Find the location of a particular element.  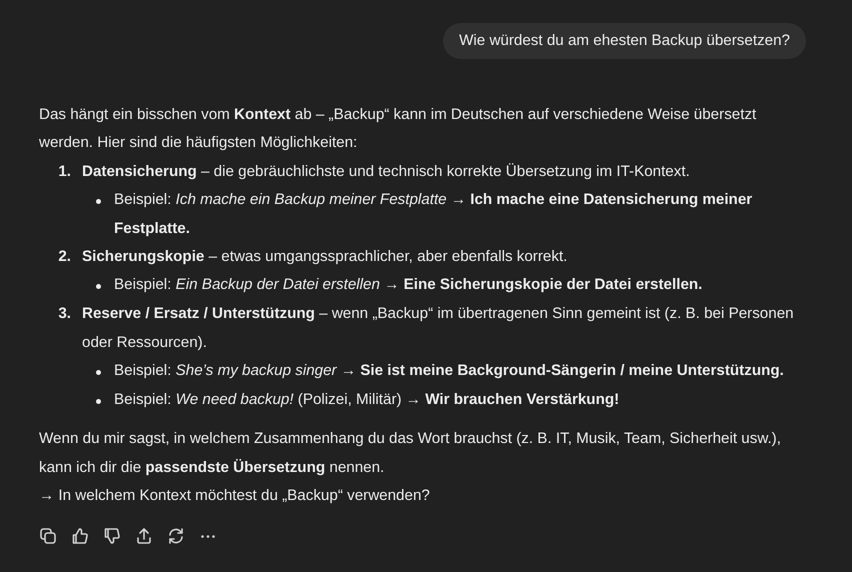

example-text: Beispiel: She’s my backup singer → Sie ist meine Background-Sängerin / meine Unterstützung. is located at coordinates (449, 371).